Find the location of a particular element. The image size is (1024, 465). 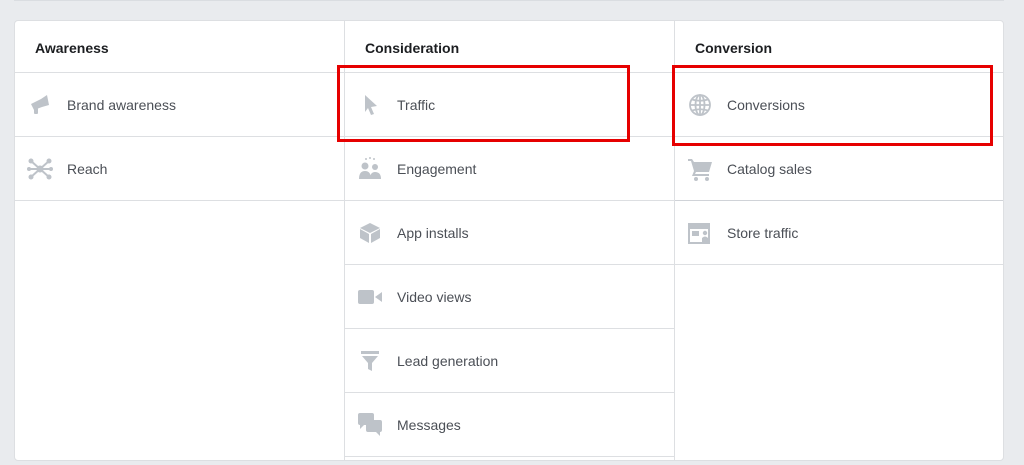

top-bar is located at coordinates (512, 10).